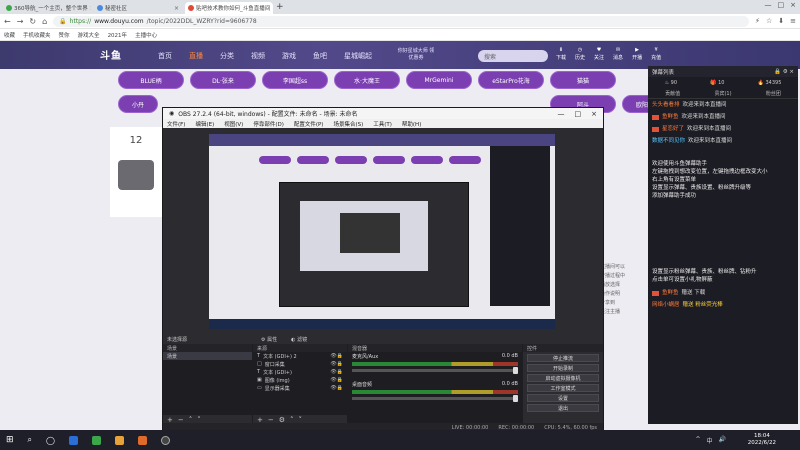 The image size is (800, 450). Describe the element at coordinates (511, 80) in the screenshot. I see `streamer-pill: eStarPro花海` at that location.